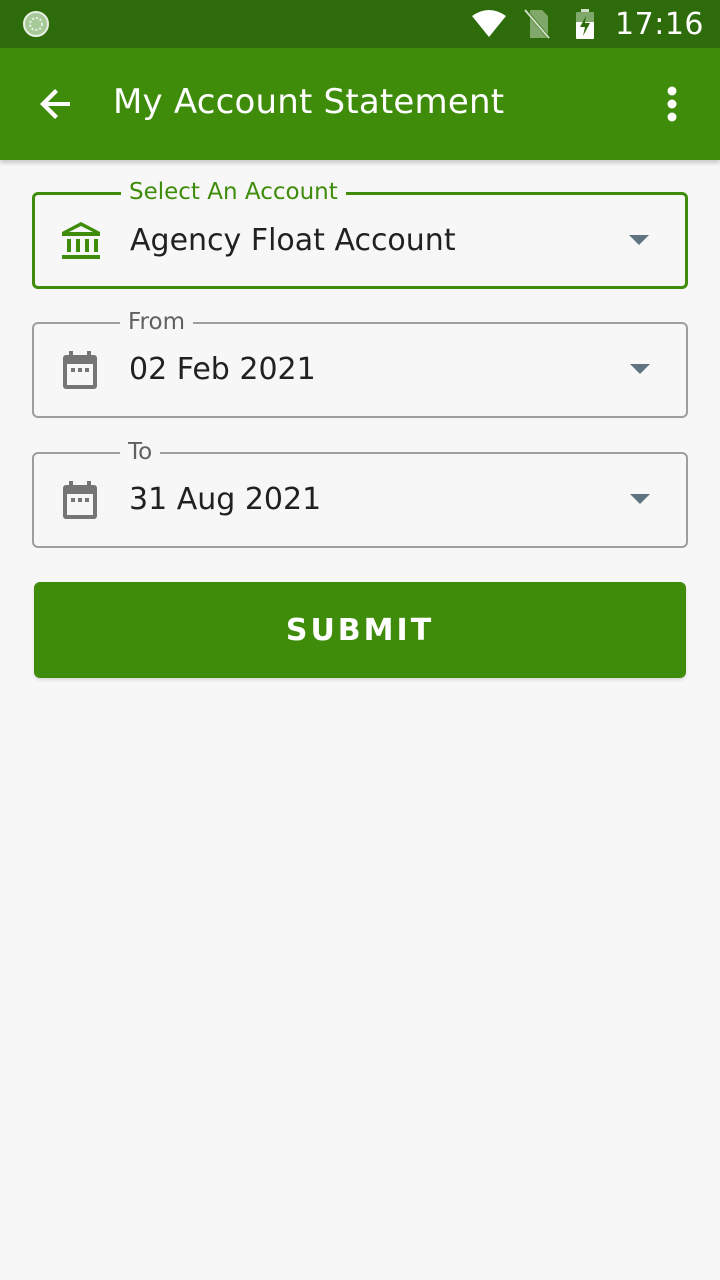 The height and width of the screenshot is (1280, 720). What do you see at coordinates (156, 322) in the screenshot?
I see `from-date-label: From` at bounding box center [156, 322].